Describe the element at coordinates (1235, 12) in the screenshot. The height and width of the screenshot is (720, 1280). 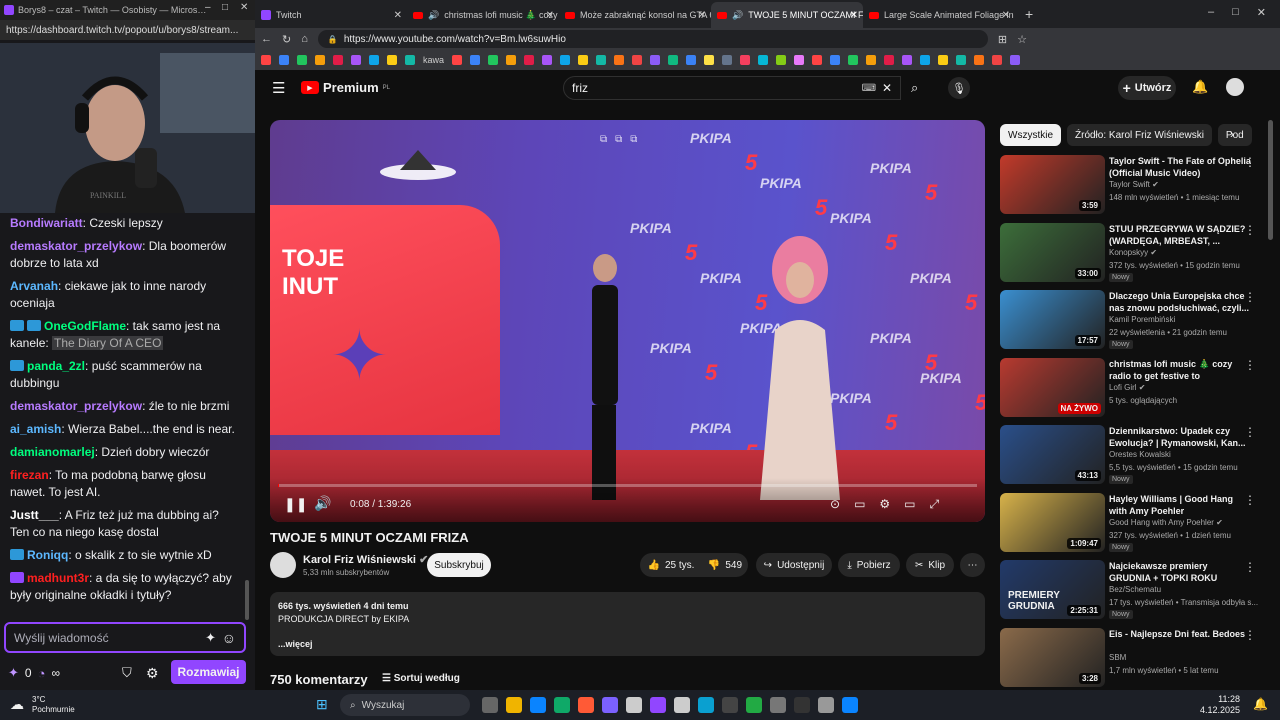
I see `maximize-icon: □` at that location.